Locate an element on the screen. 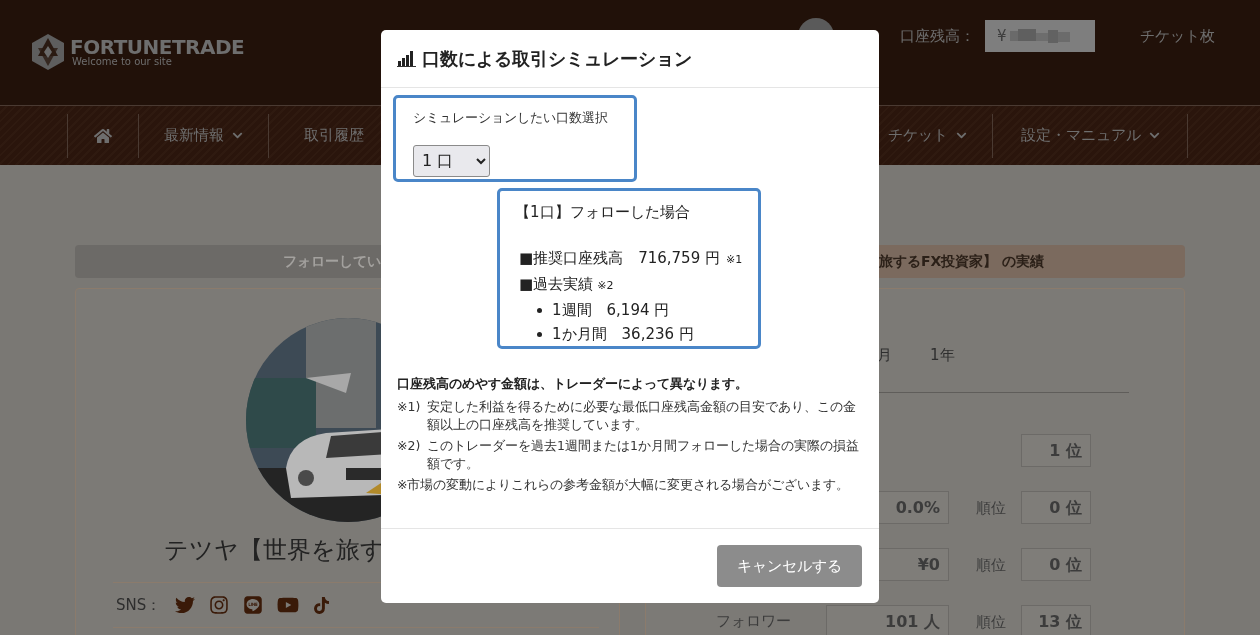  pixelated-block is located at coordinates (1039, 36).